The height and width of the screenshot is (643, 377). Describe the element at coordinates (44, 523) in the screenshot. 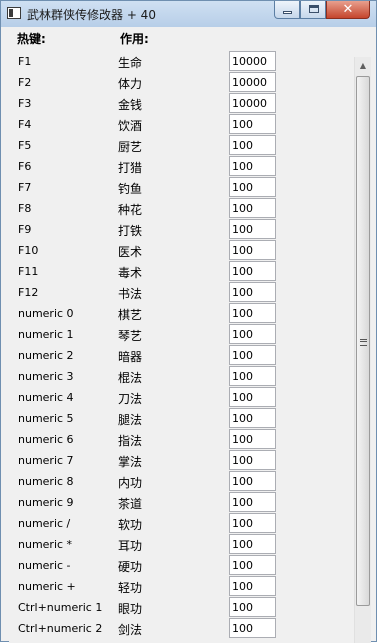

I see `hotkey-label: numeric /` at that location.